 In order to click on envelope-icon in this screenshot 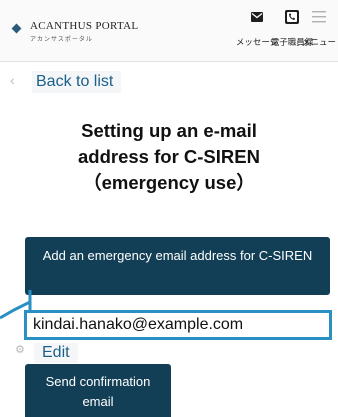, I will do `click(257, 17)`.